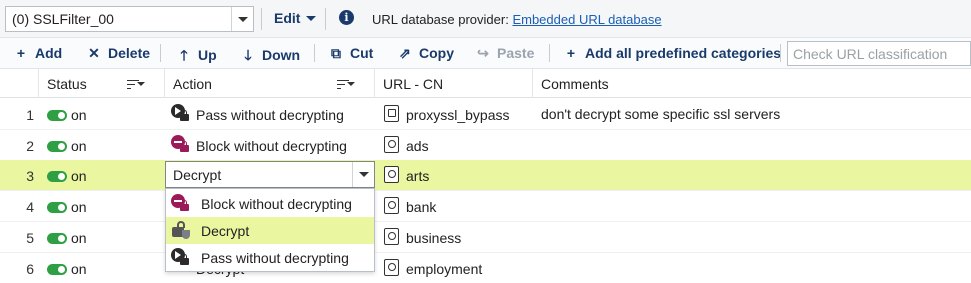 This screenshot has width=971, height=283. What do you see at coordinates (30, 207) in the screenshot?
I see `row-number: 4` at bounding box center [30, 207].